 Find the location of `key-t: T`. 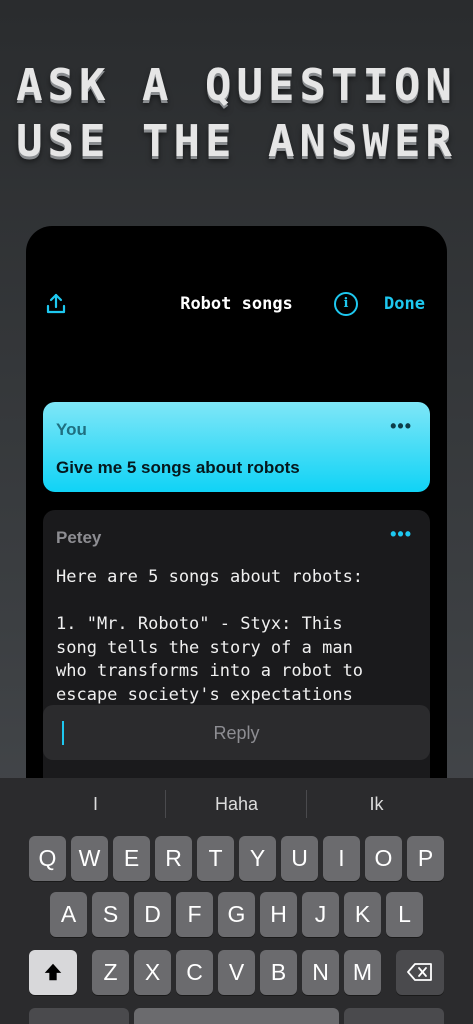

key-t: T is located at coordinates (215, 858).